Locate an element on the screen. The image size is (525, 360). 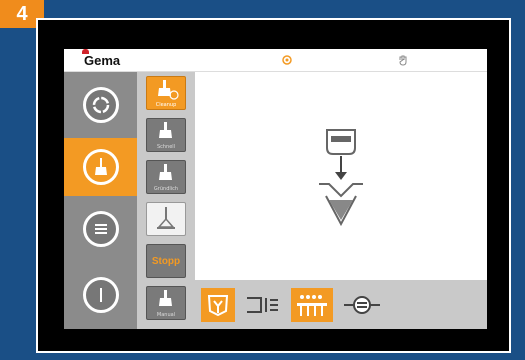
menu-lines-icon is located at coordinates (100, 229).